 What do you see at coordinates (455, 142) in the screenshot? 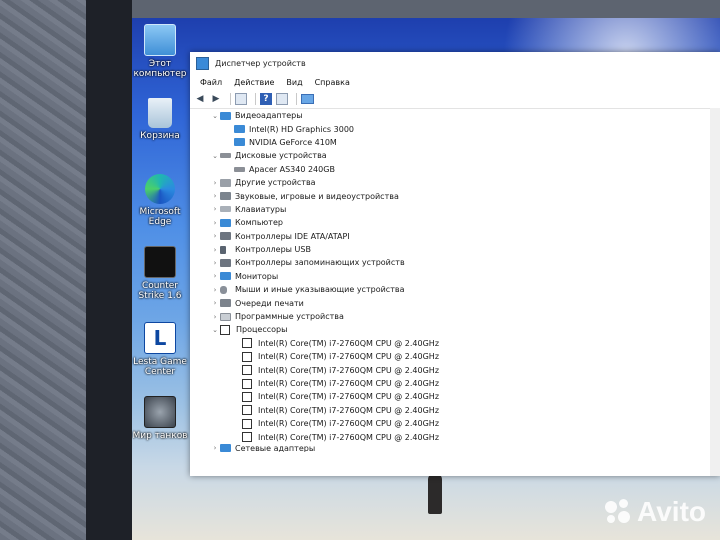
I see `tree-device: NVIDIA GeForce 410M` at bounding box center [455, 142].